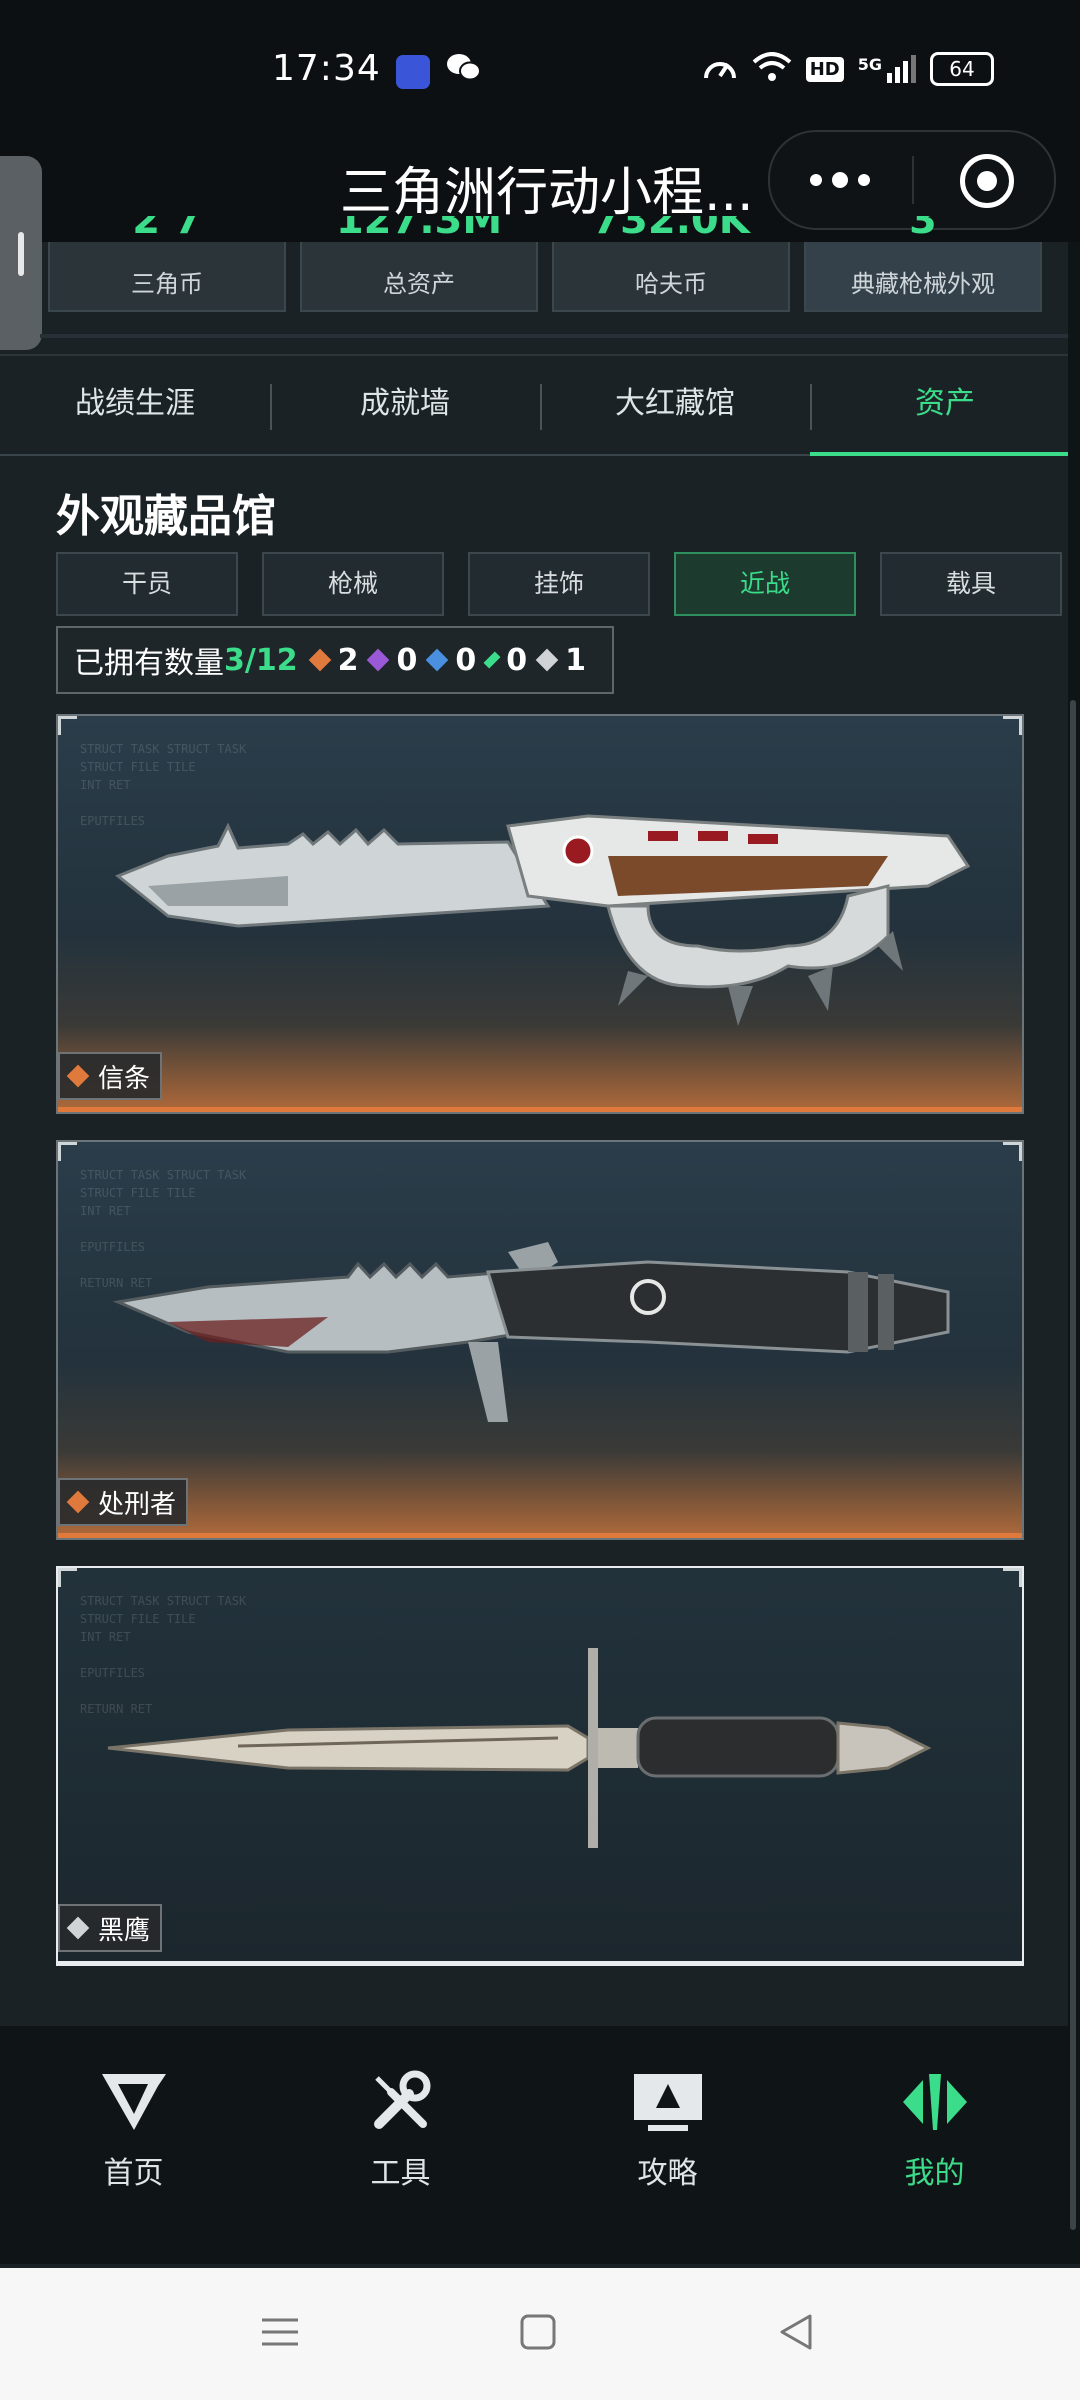 Image resolution: width=1080 pixels, height=2400 pixels. Describe the element at coordinates (772, 69) in the screenshot. I see `wifi-icon` at that location.